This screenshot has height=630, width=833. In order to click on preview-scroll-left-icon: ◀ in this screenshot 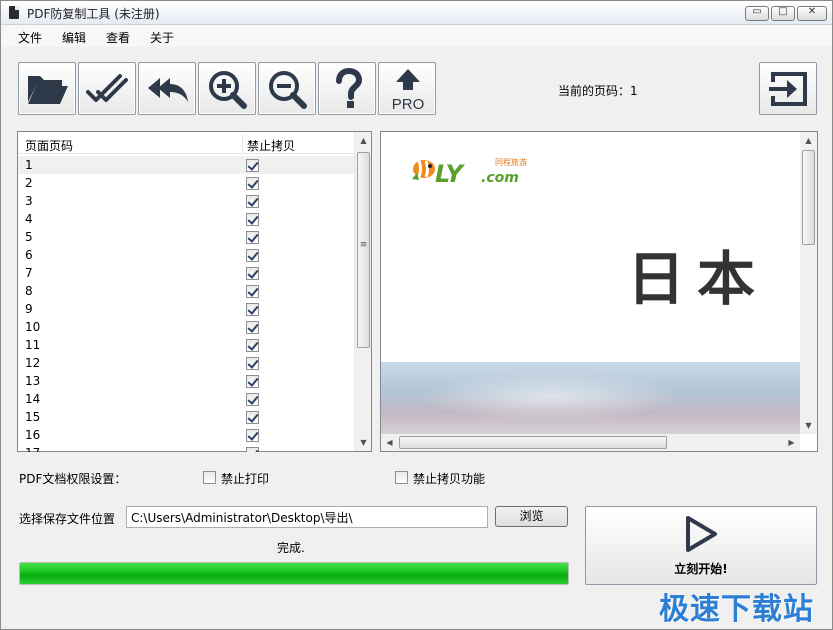, I will do `click(389, 442)`.